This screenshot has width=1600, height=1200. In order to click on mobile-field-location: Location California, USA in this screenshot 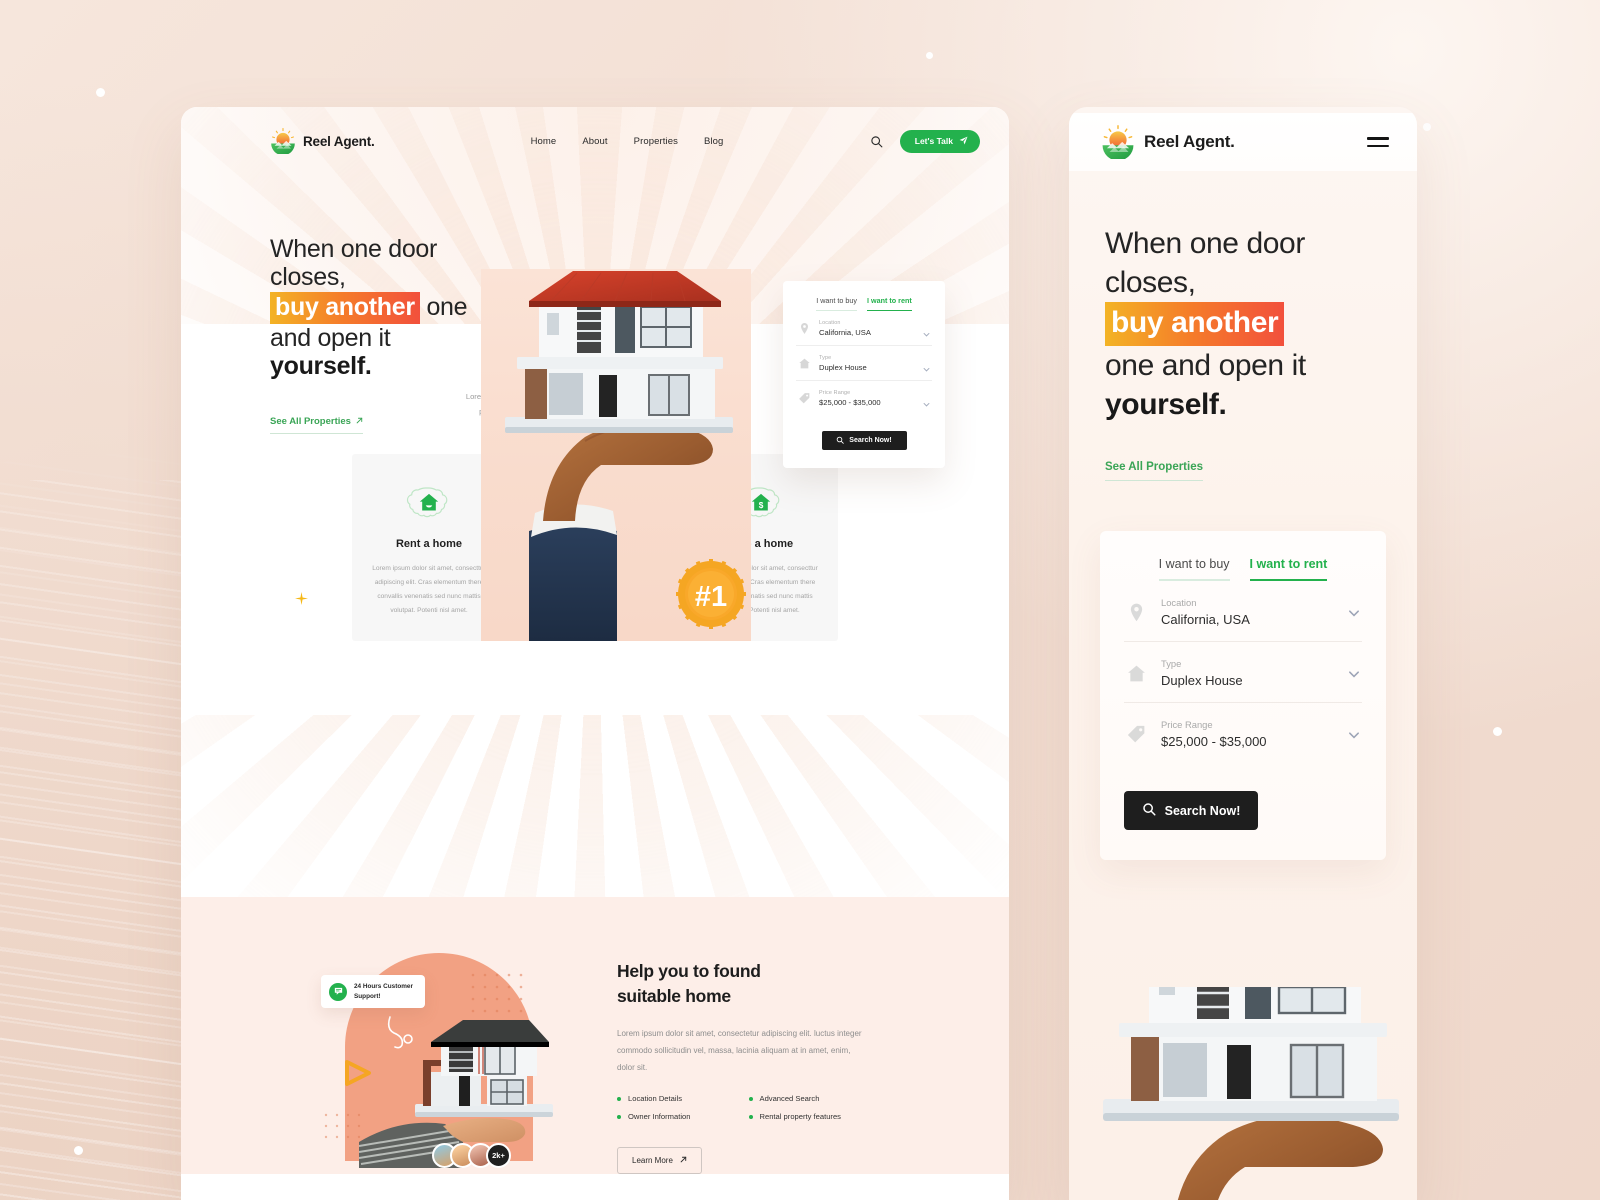, I will do `click(1243, 611)`.